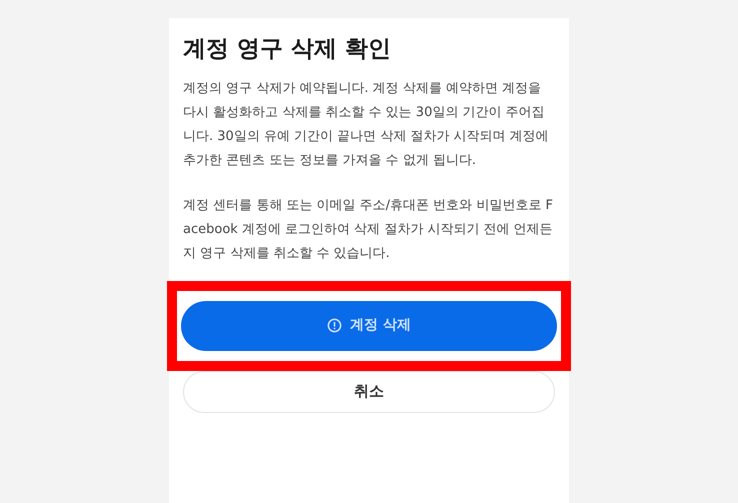 The height and width of the screenshot is (503, 738). What do you see at coordinates (368, 229) in the screenshot?
I see `body-paragraph: 계정 센터를 통해 또는 이메일 주소/휴대폰 번호와 비밀번호로 Facebook 계정에 로그인하여 삭제 절차가 시작되기 전에 언제든지 영구 삭제를 취소할 수 있습니다.` at bounding box center [368, 229].